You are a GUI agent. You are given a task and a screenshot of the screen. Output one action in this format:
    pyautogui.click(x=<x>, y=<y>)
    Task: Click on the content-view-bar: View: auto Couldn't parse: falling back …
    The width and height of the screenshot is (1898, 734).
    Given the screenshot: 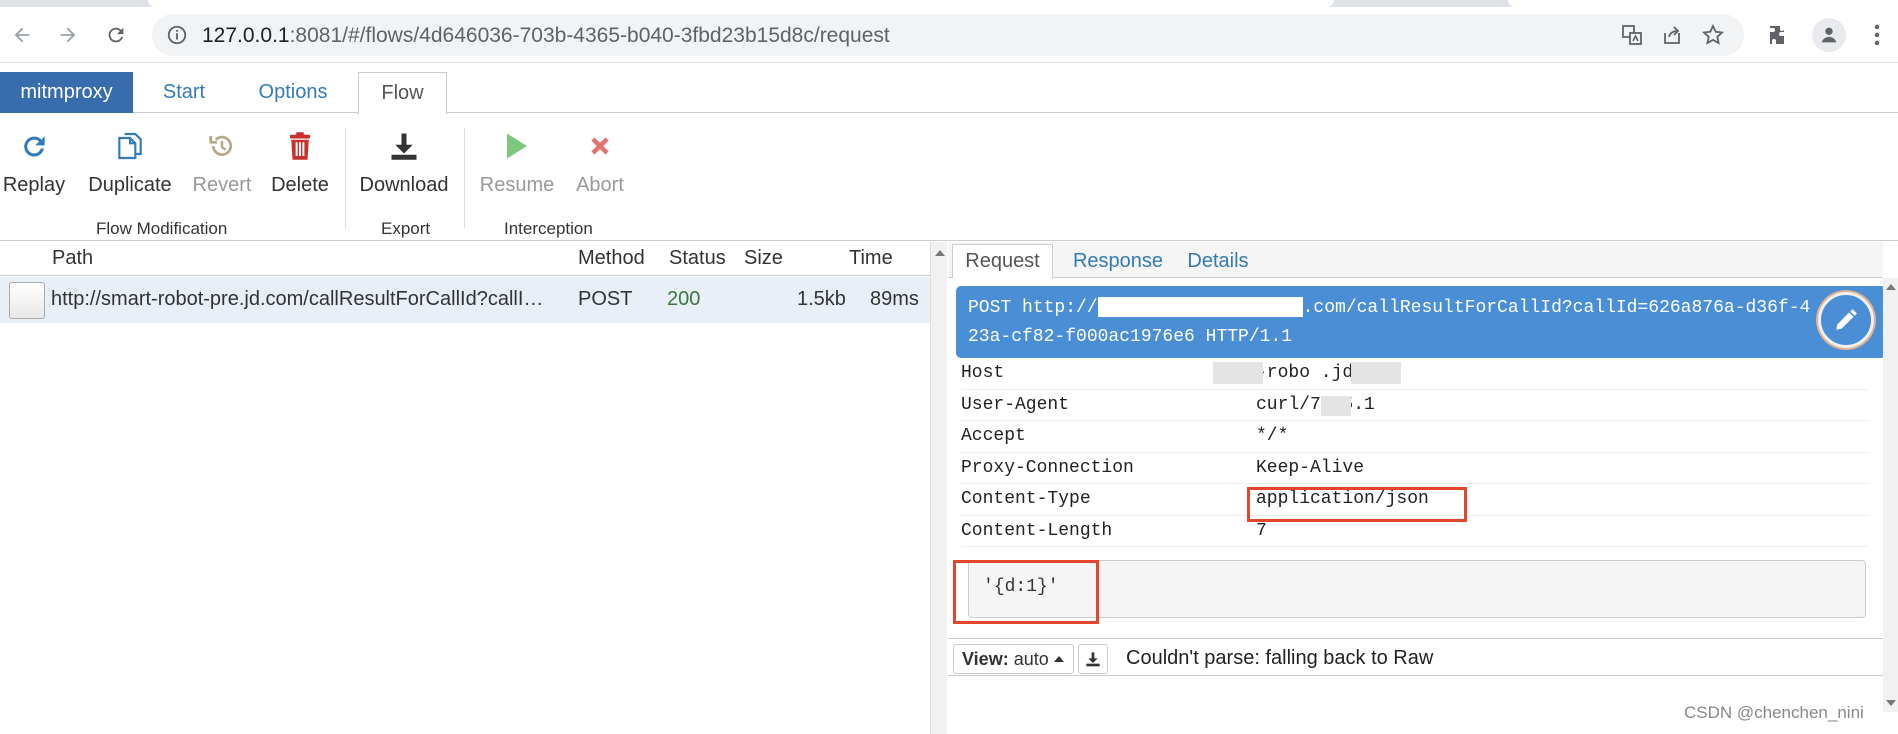 What is the action you would take?
    pyautogui.click(x=1415, y=657)
    